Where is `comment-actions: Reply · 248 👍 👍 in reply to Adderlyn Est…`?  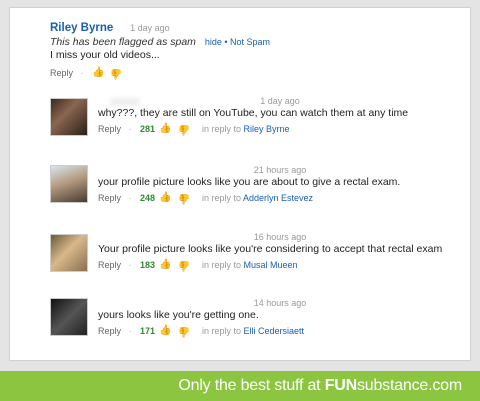 comment-actions: Reply · 248 👍 👍 in reply to Adderlyn Est… is located at coordinates (206, 198).